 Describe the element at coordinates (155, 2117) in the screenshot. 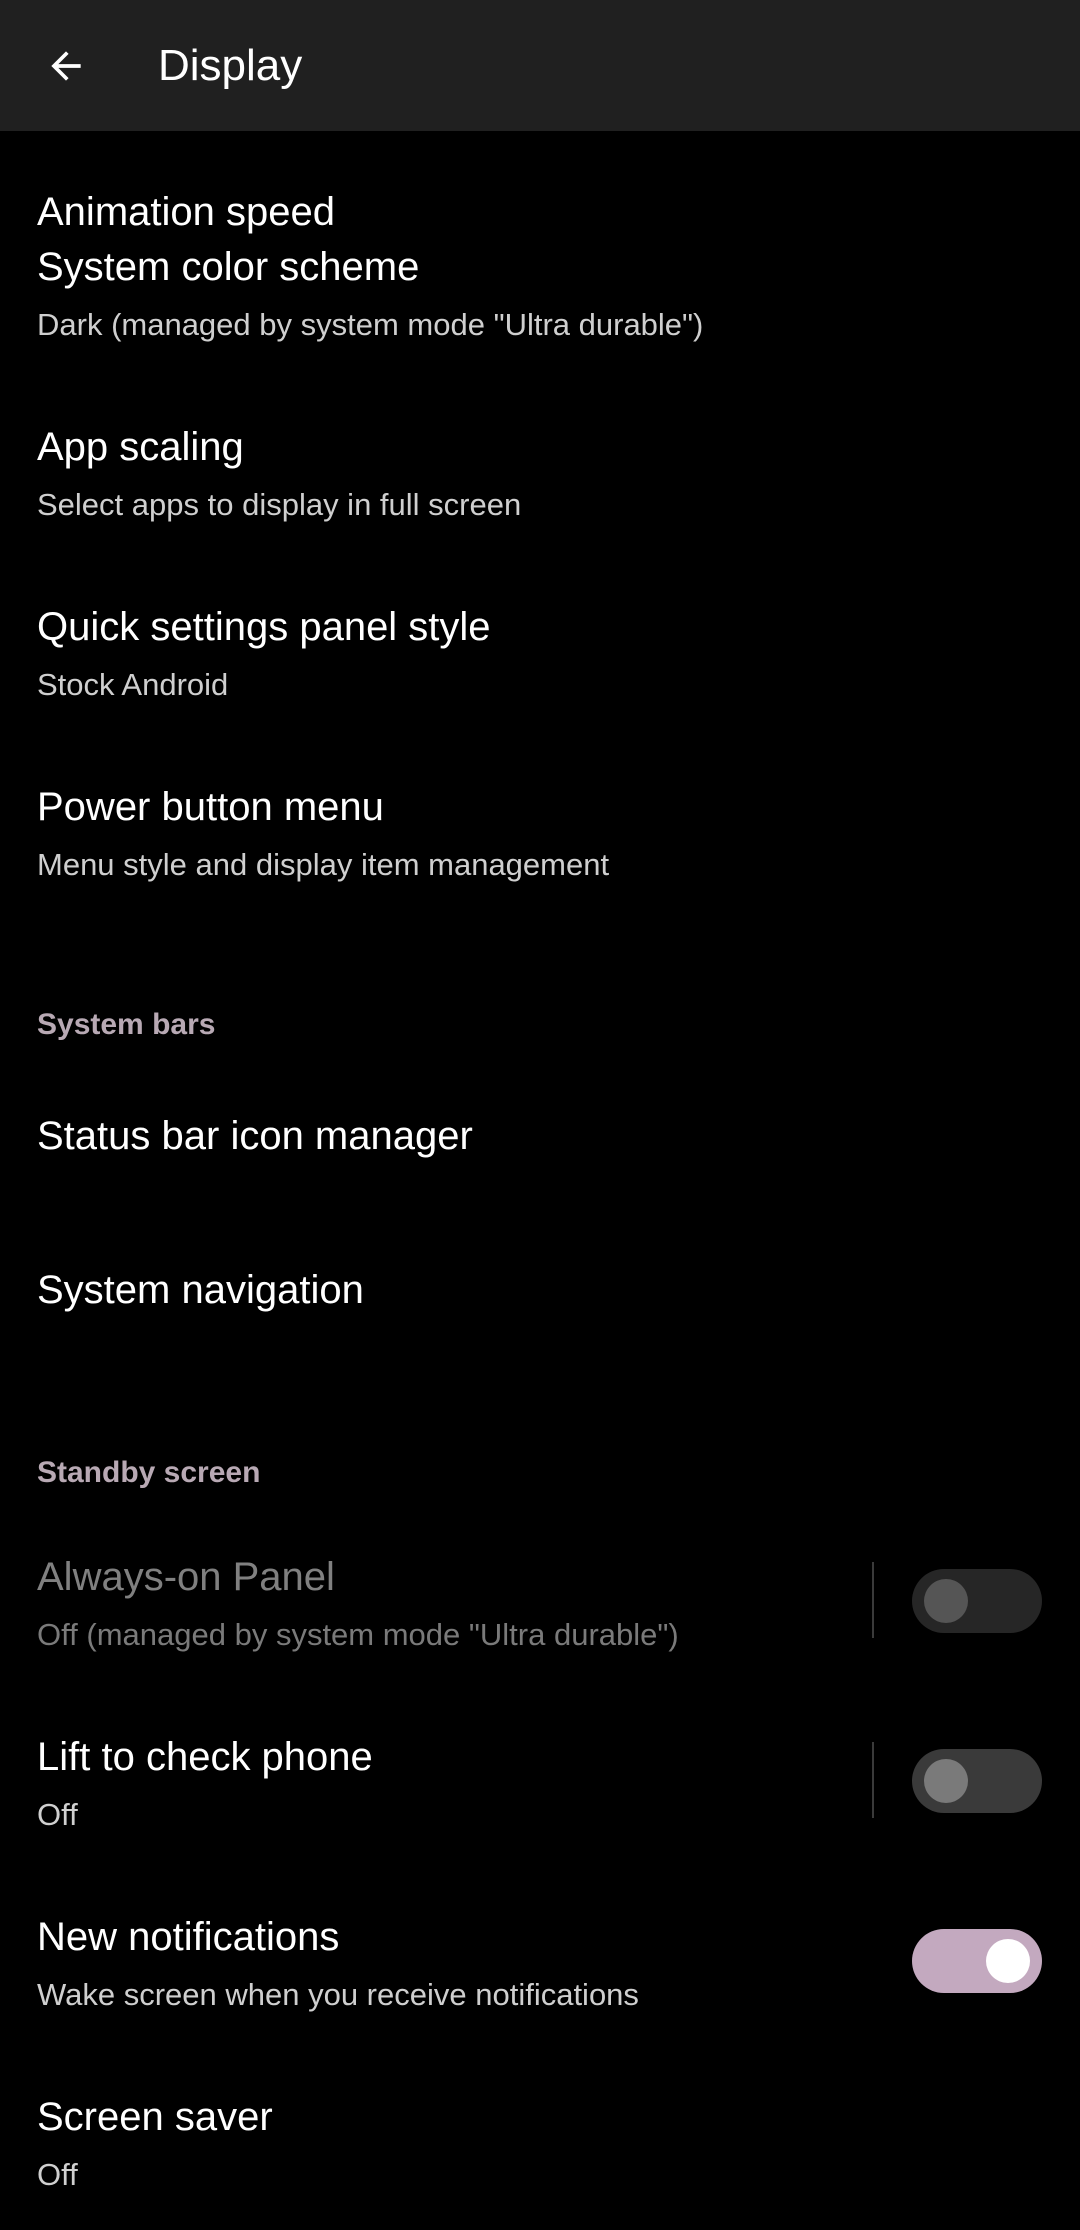

I see `item-title: Screen saver` at that location.